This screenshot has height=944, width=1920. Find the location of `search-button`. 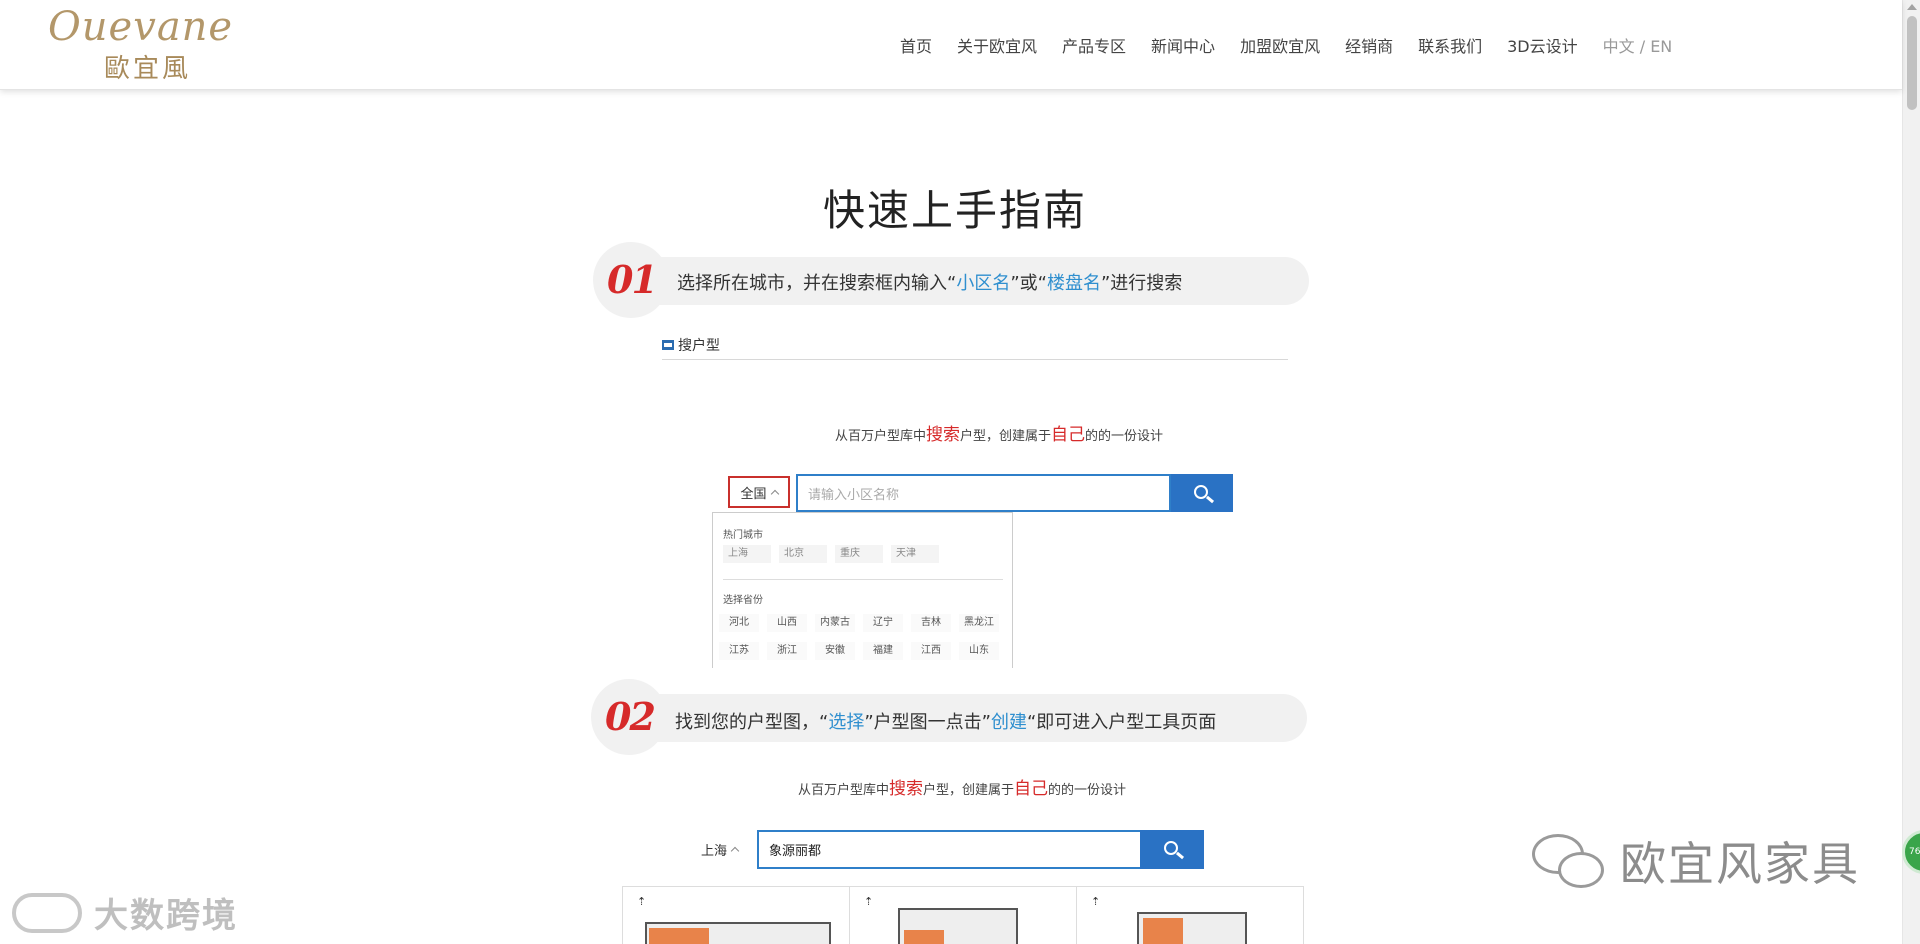

search-button is located at coordinates (1202, 493).